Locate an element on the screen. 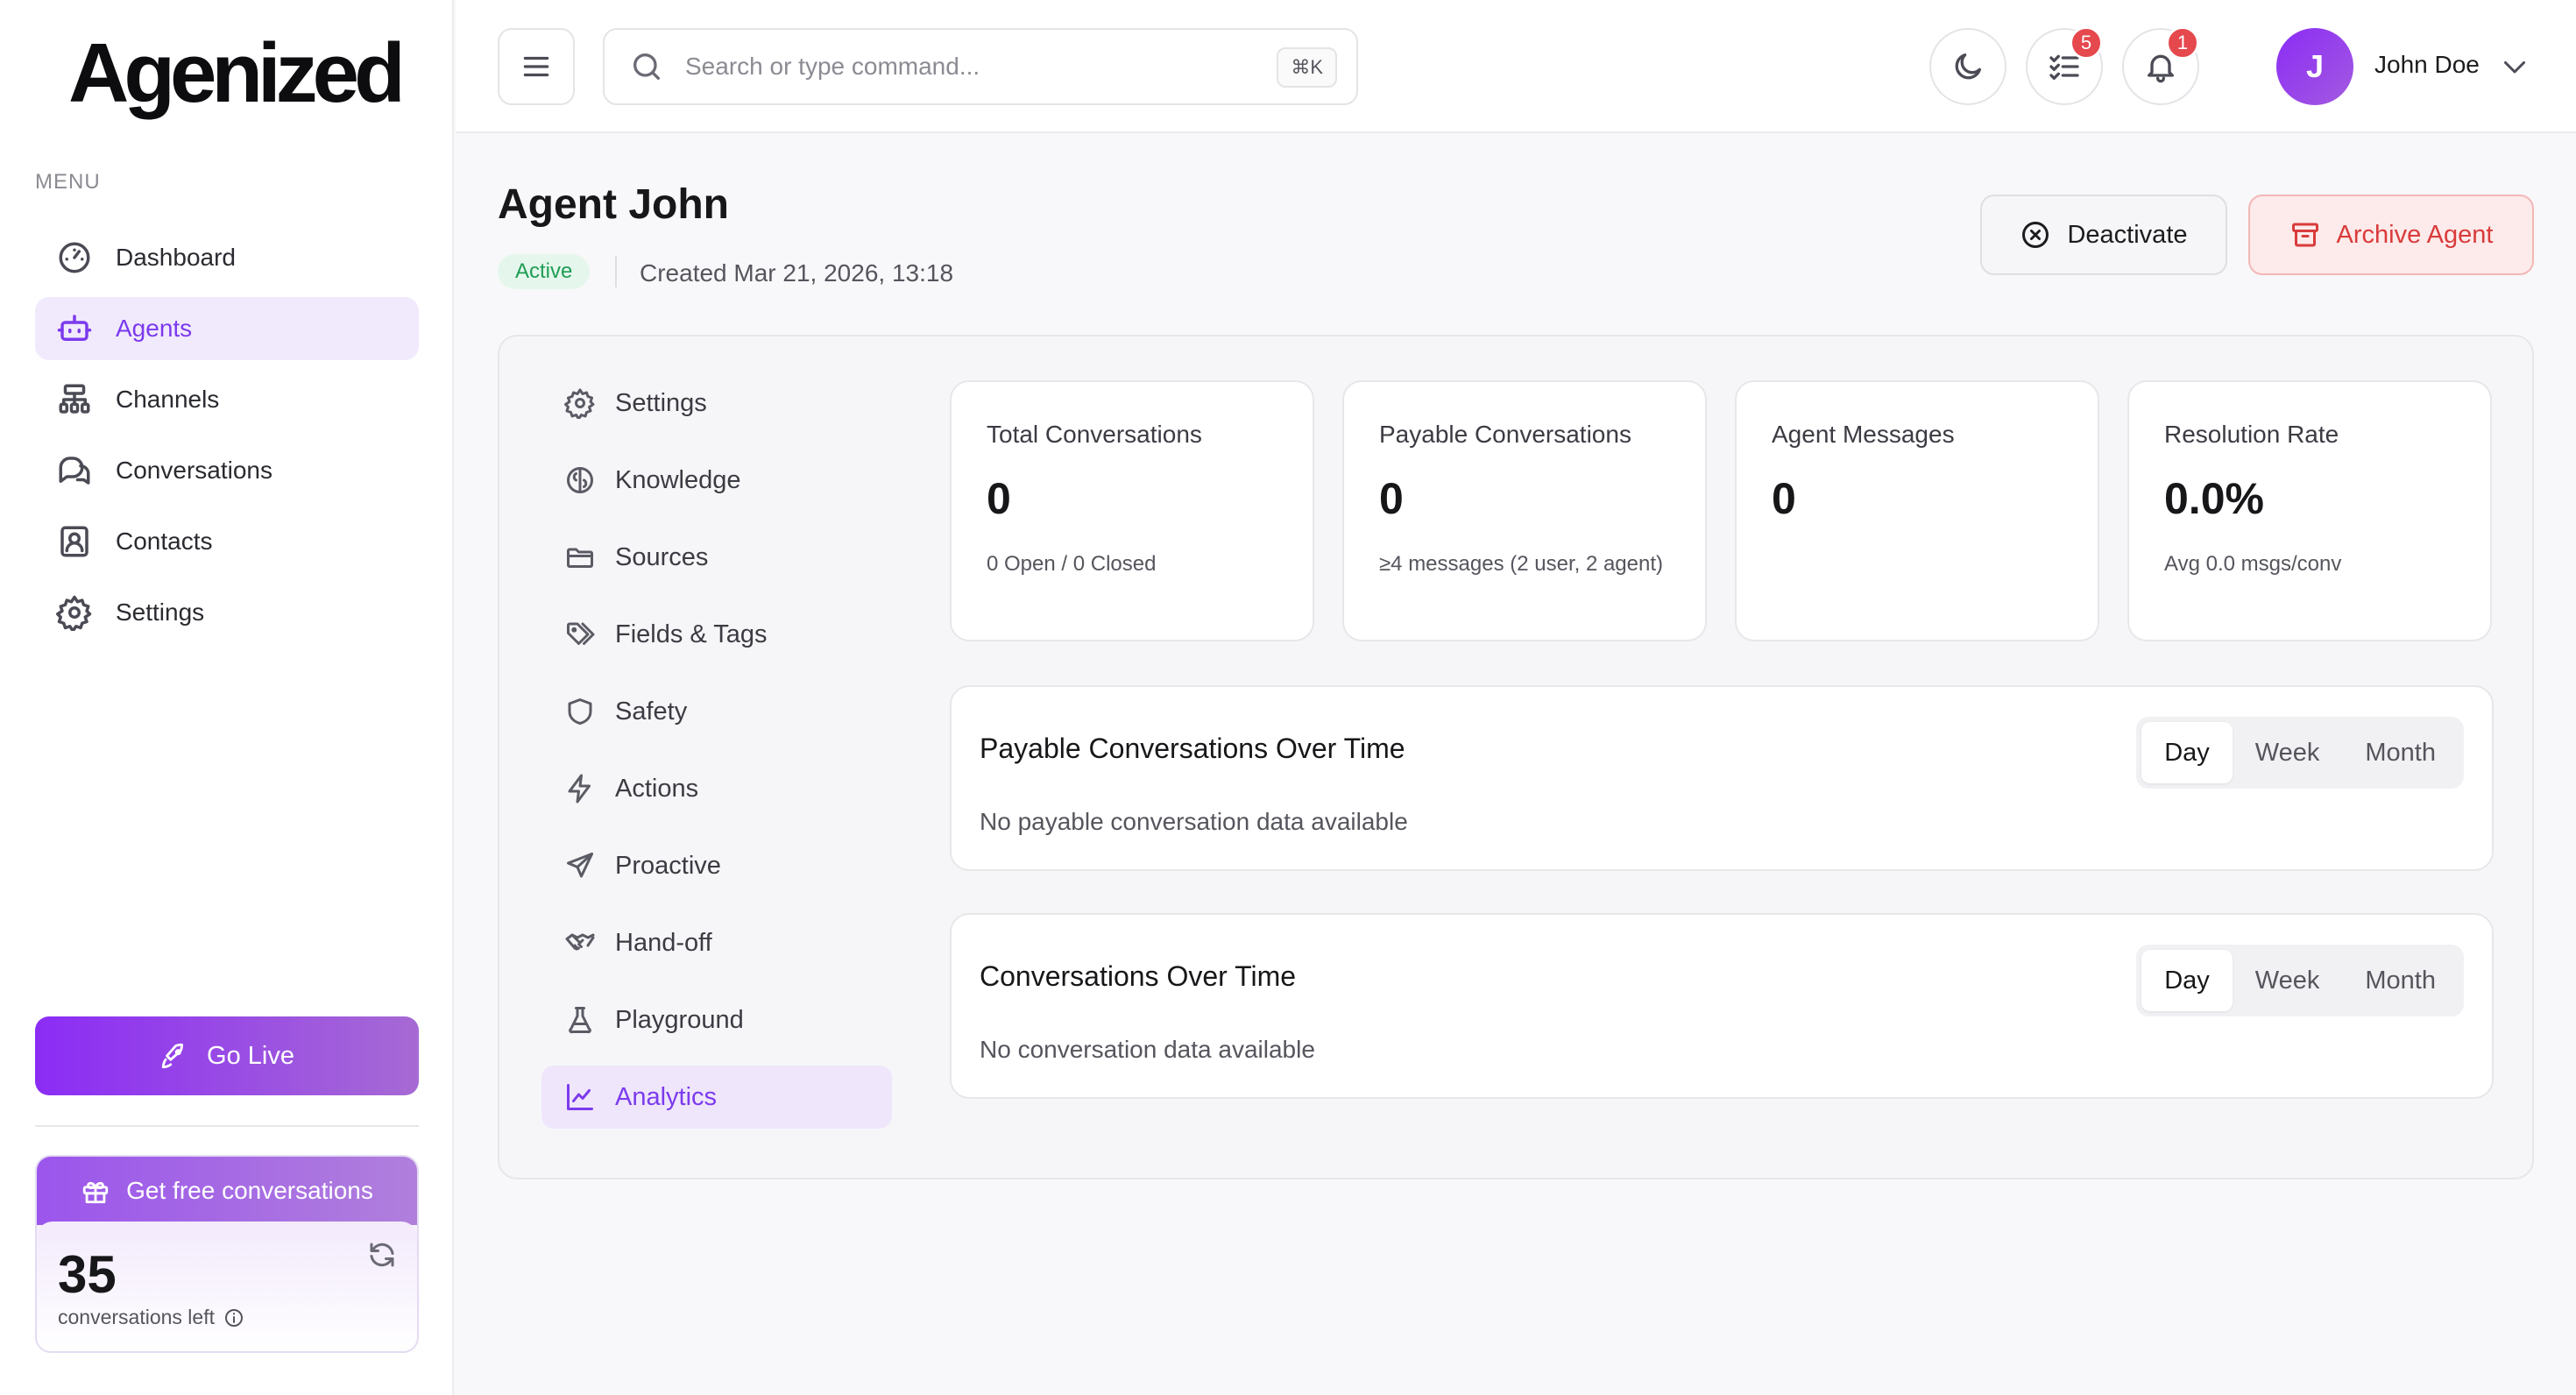  stat-label: Payable Conversations is located at coordinates (1505, 434).